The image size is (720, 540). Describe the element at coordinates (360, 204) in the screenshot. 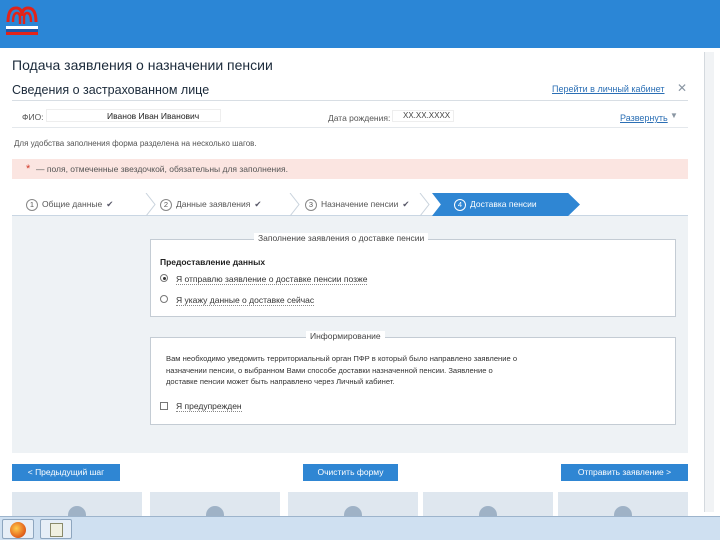

I see `step-label: Назначение пенсии` at that location.